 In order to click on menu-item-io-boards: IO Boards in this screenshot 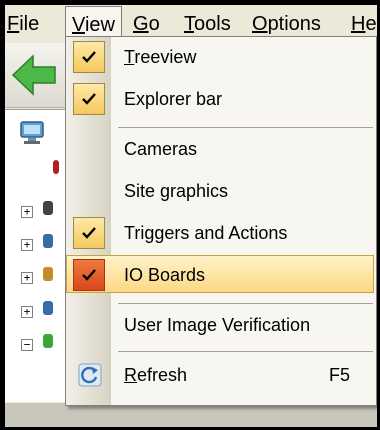, I will do `click(221, 275)`.